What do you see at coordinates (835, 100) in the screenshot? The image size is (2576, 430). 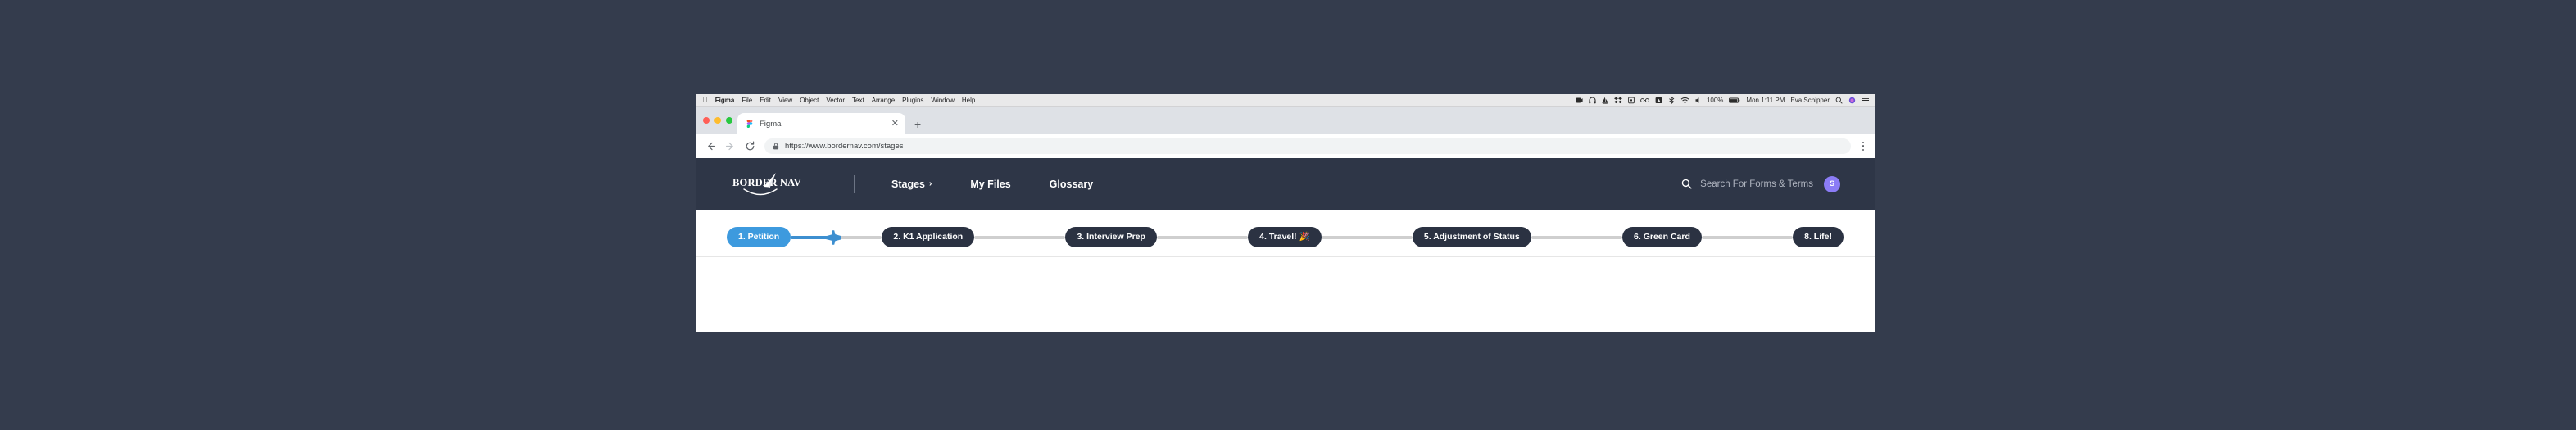 I see `menu-item-vector: Vector` at bounding box center [835, 100].